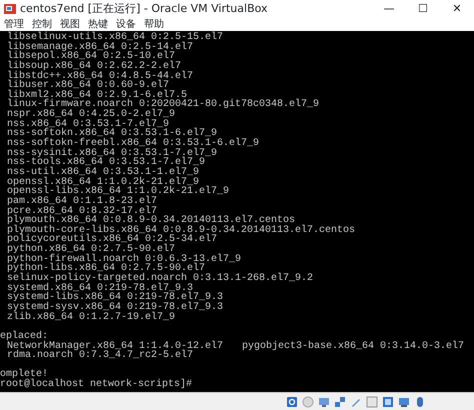 The height and width of the screenshot is (410, 474). Describe the element at coordinates (144, 9) in the screenshot. I see `window-title: centos7end [正在运行] - Oracle VM VirtualBox` at that location.